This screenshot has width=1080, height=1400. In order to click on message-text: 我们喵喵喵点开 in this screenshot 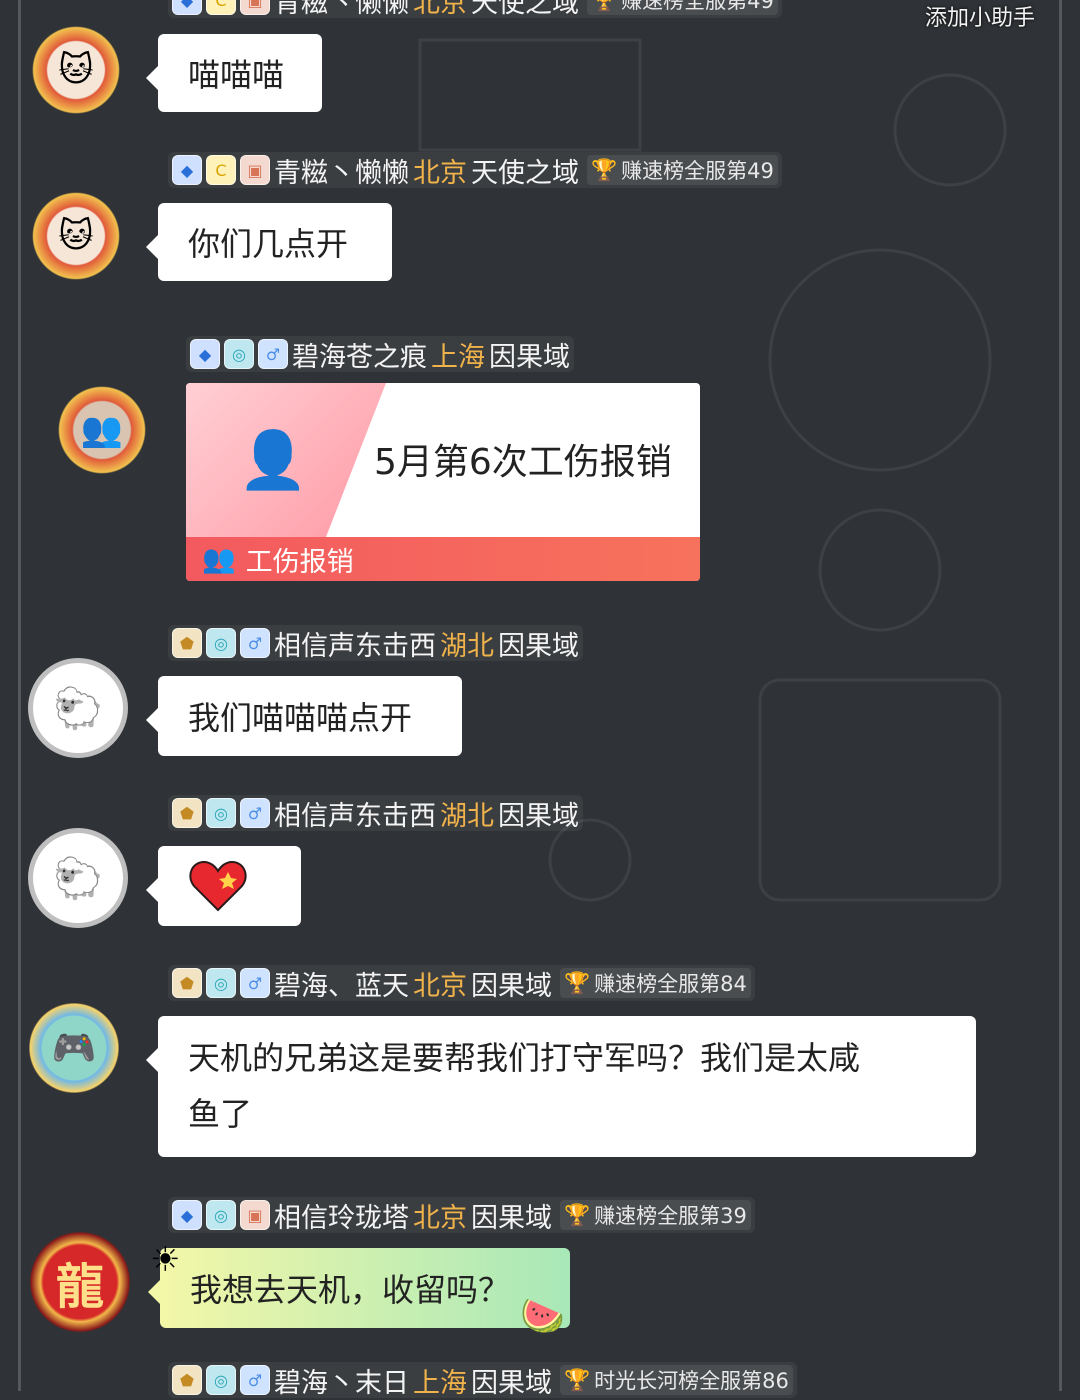, I will do `click(300, 718)`.